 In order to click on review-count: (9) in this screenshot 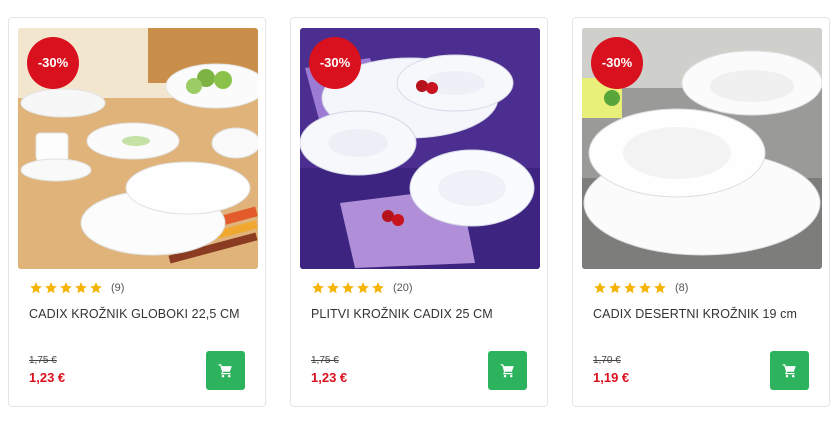, I will do `click(118, 288)`.